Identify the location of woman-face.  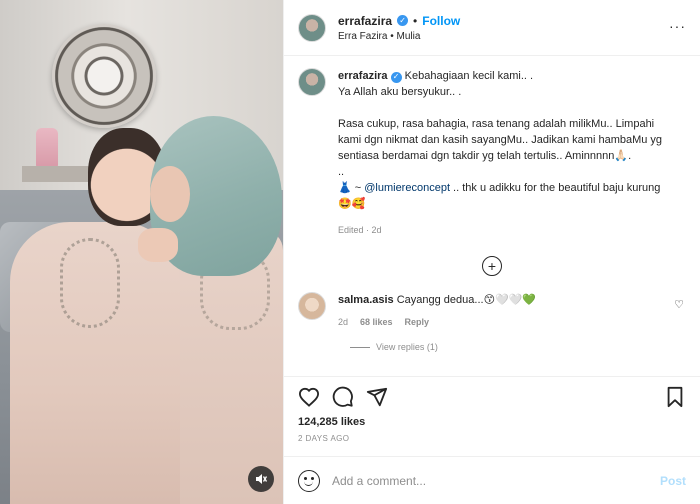
(170, 194).